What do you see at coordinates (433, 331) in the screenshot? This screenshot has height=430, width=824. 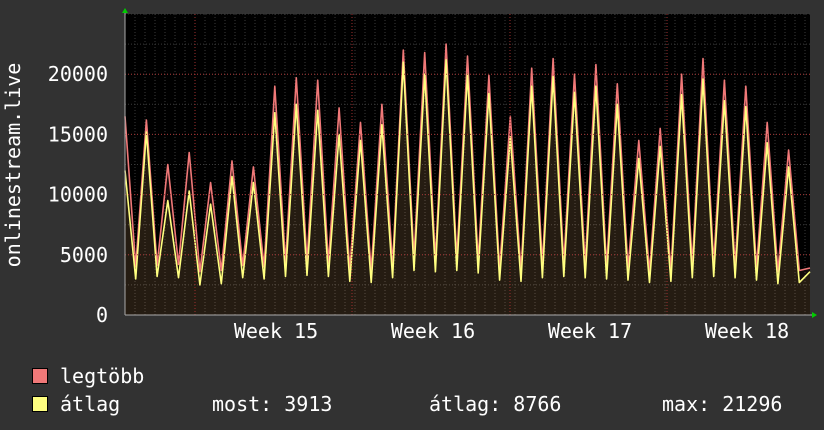 I see `x-tick-label: Week 16` at bounding box center [433, 331].